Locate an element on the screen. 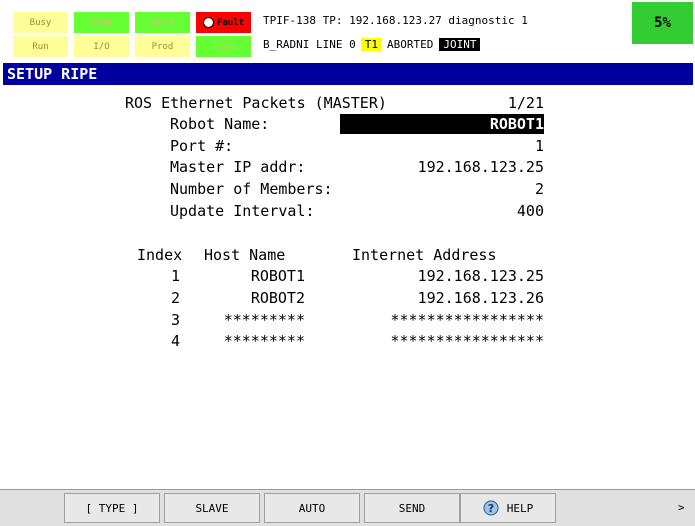  function-key-bar: [ TYPE ] SLAVE AUTO SEND ? HELP > is located at coordinates (347, 507).